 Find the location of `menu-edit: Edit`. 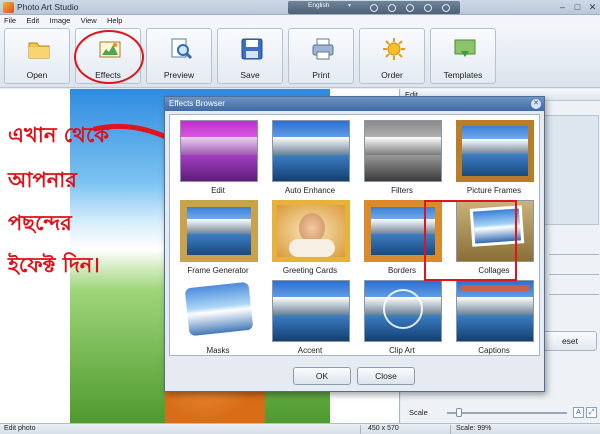

menu-edit: Edit is located at coordinates (32, 20).